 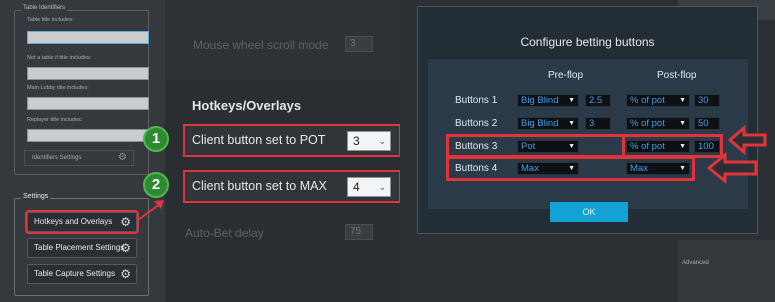 I want to click on settings-legend: Settings, so click(x=36, y=196).